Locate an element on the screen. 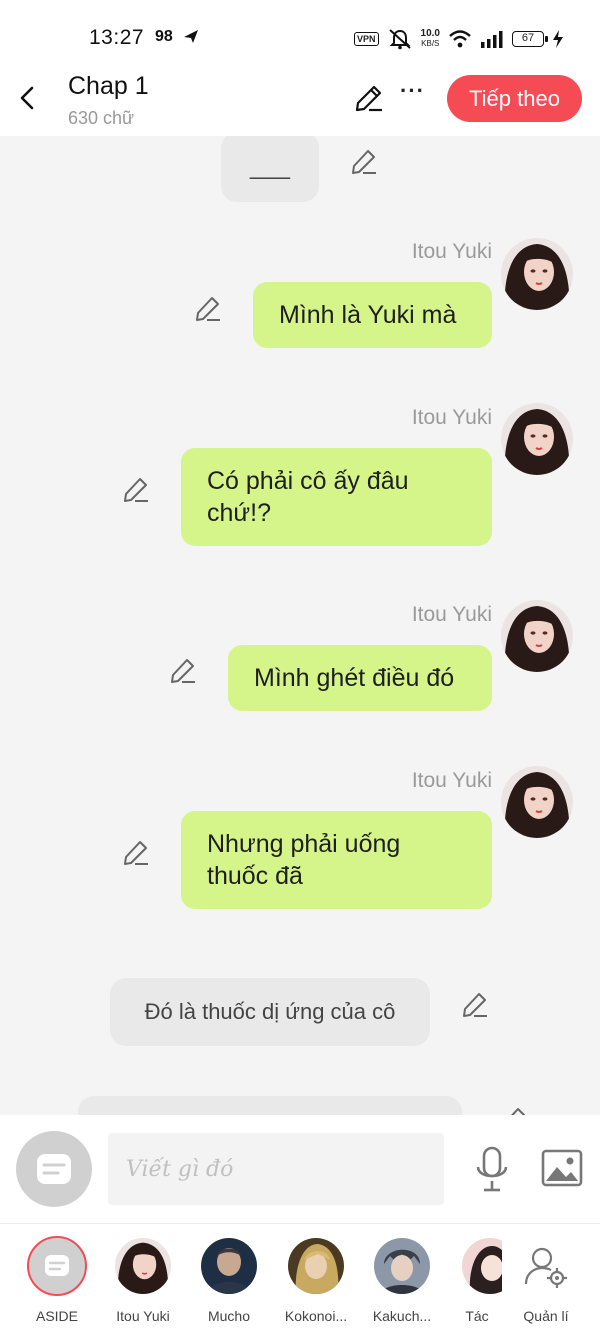 This screenshot has width=600, height=1333. narration-text: Đó là thuốc dị ứng của cô is located at coordinates (270, 1011).